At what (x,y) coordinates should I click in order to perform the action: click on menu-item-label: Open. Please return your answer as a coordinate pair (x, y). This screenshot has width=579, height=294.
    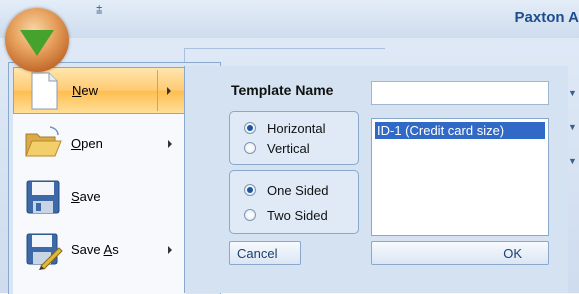
    Looking at the image, I should click on (87, 143).